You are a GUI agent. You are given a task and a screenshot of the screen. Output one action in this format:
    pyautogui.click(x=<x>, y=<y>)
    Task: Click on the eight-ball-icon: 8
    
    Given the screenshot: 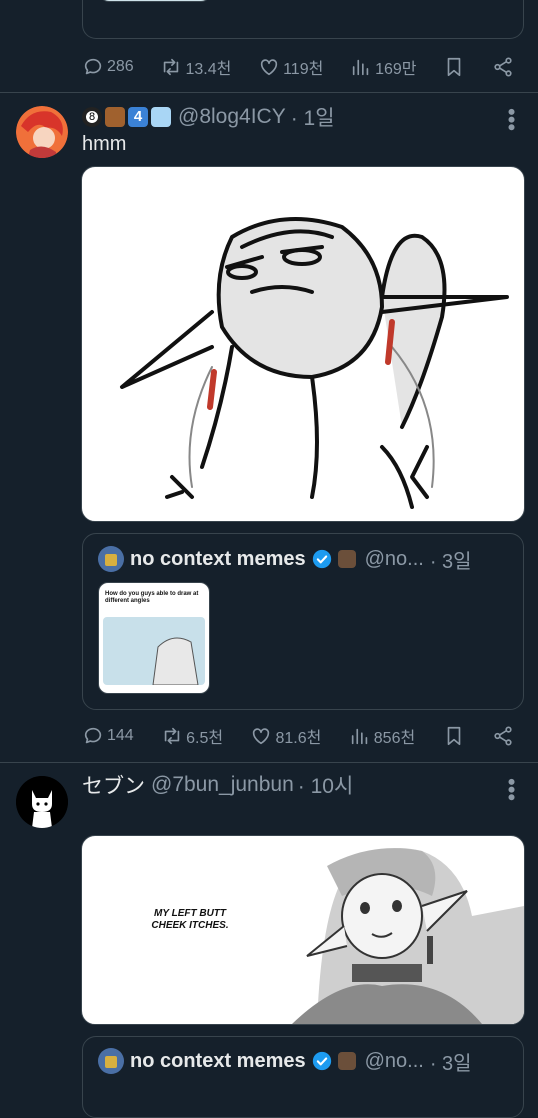 What is the action you would take?
    pyautogui.click(x=92, y=117)
    